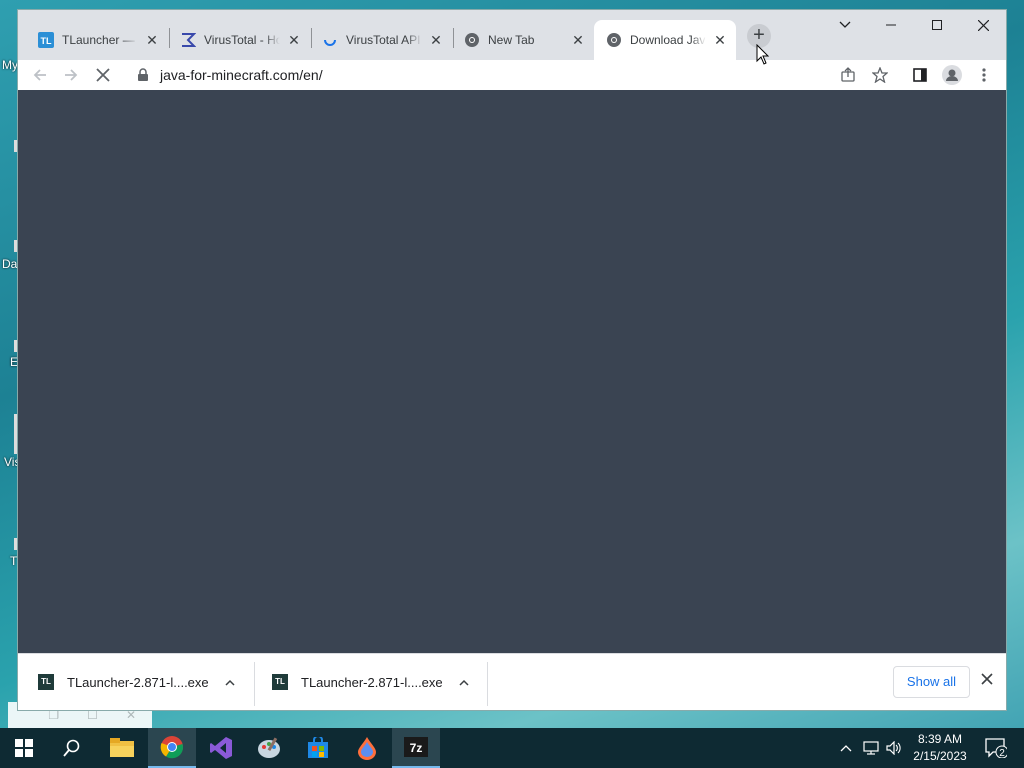  I want to click on file-explorer-icon, so click(122, 747).